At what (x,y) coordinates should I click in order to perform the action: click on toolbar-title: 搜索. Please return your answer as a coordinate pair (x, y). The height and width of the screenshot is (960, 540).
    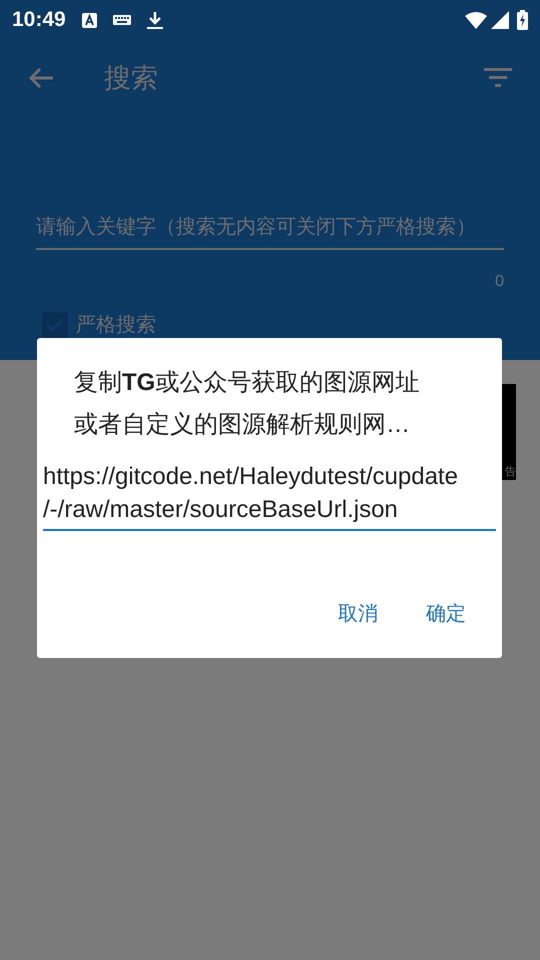
    Looking at the image, I should click on (131, 78).